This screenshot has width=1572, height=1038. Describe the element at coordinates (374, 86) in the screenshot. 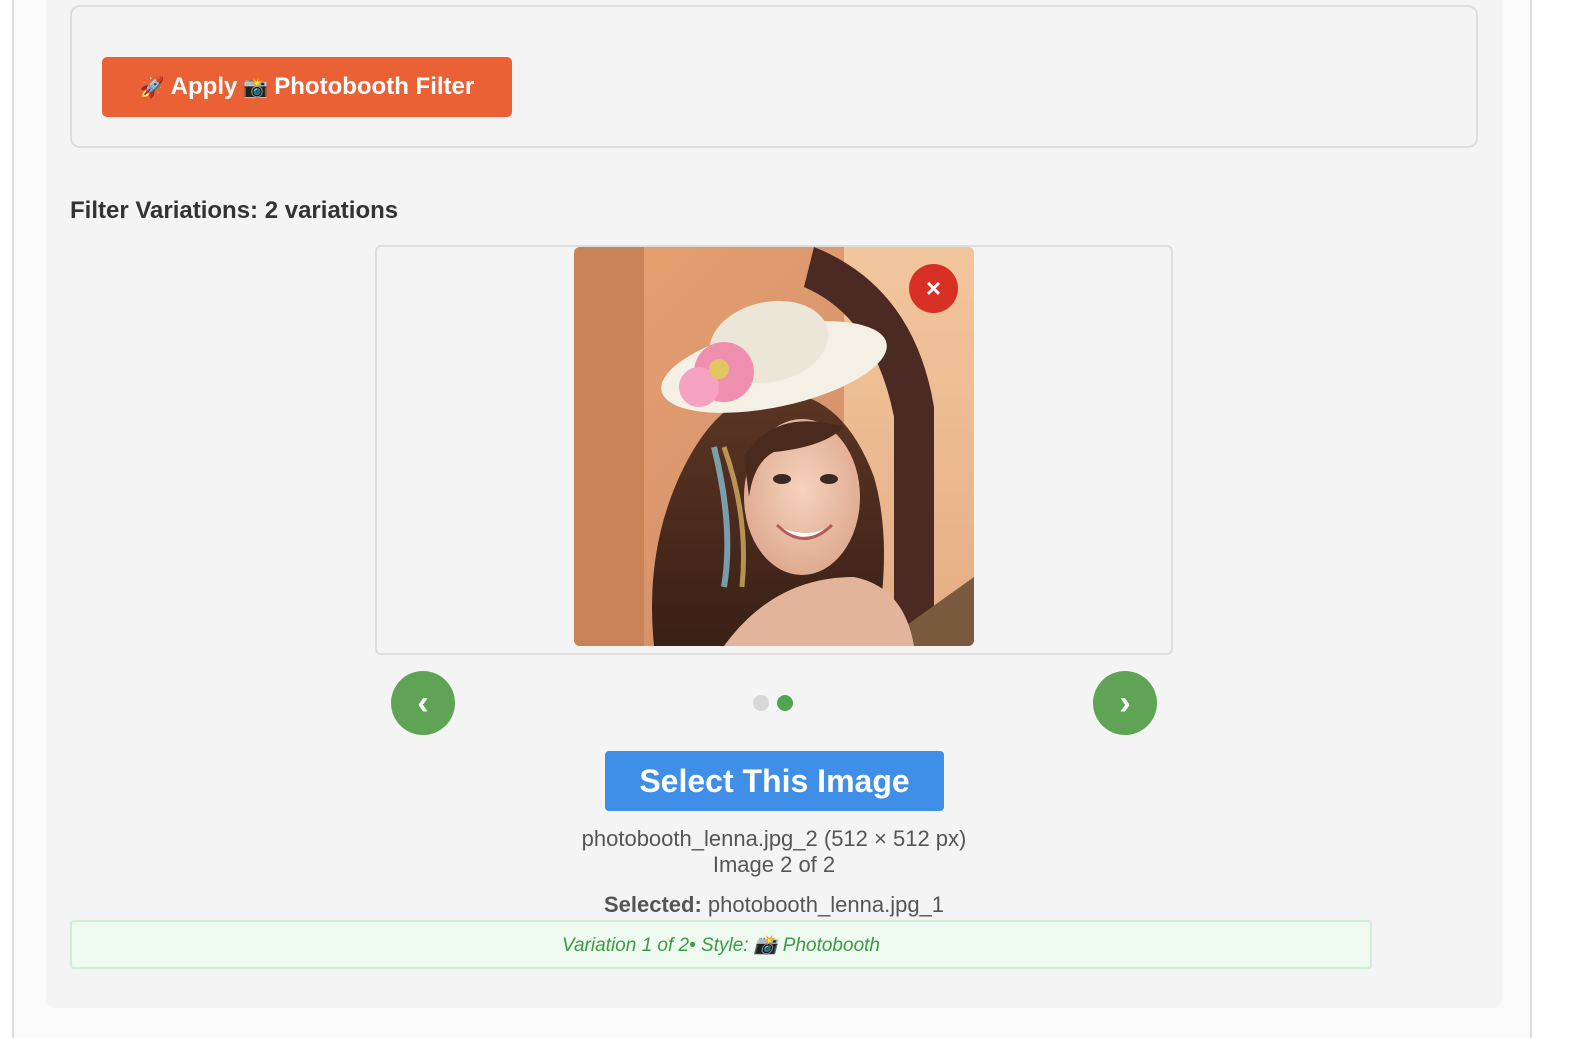

I see `apply-button-label-suffix: Photobooth Filter` at that location.